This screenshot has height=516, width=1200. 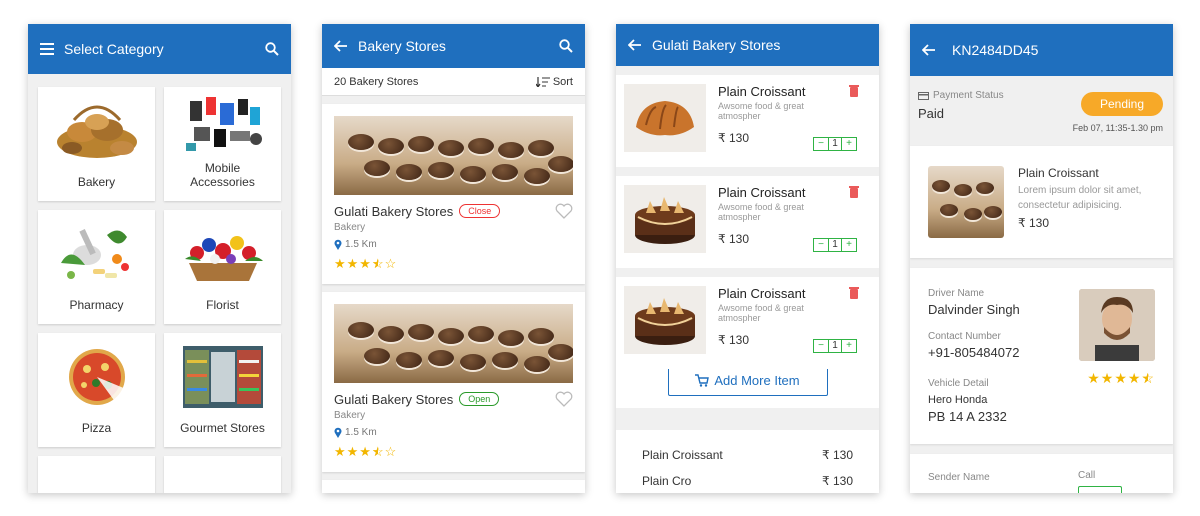 What do you see at coordinates (716, 45) in the screenshot?
I see `page-title: Gulati Bakery Stores` at bounding box center [716, 45].